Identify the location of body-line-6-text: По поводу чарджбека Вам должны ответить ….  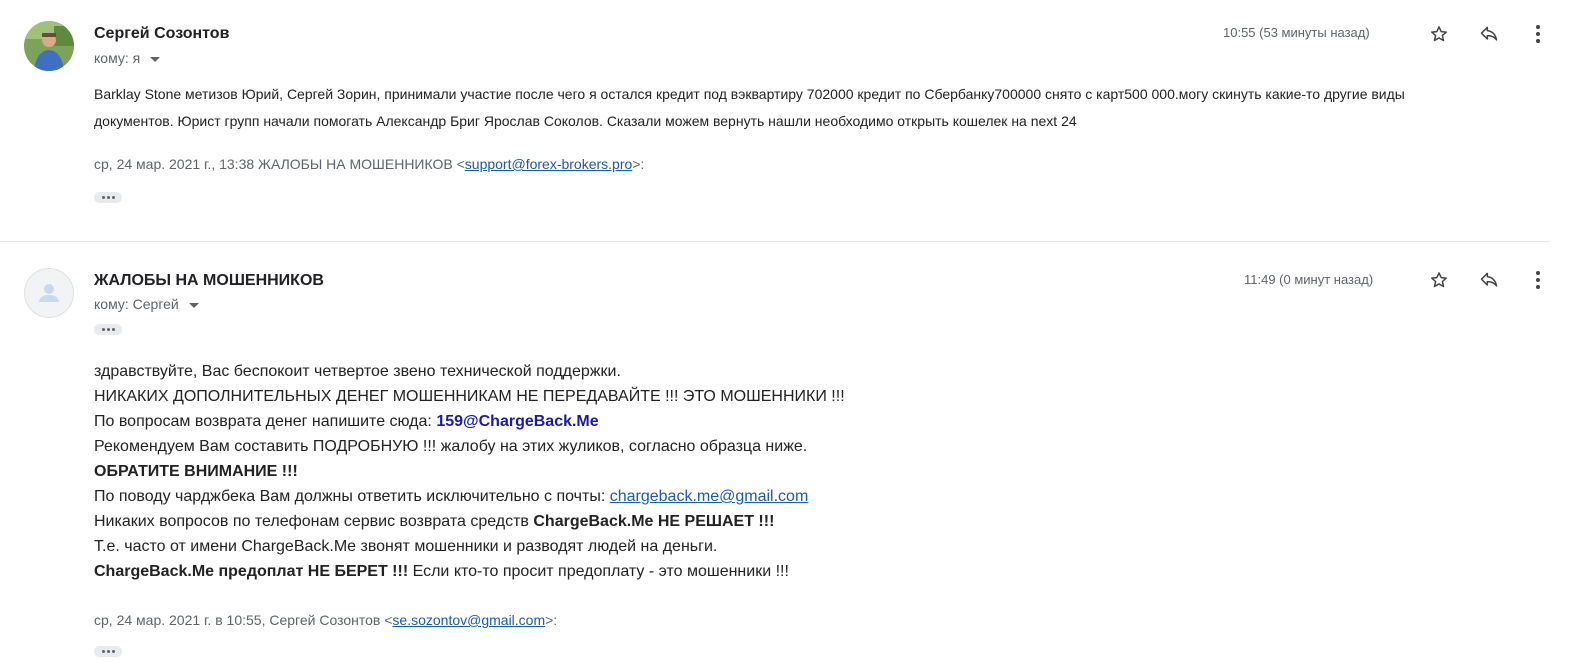
(352, 496).